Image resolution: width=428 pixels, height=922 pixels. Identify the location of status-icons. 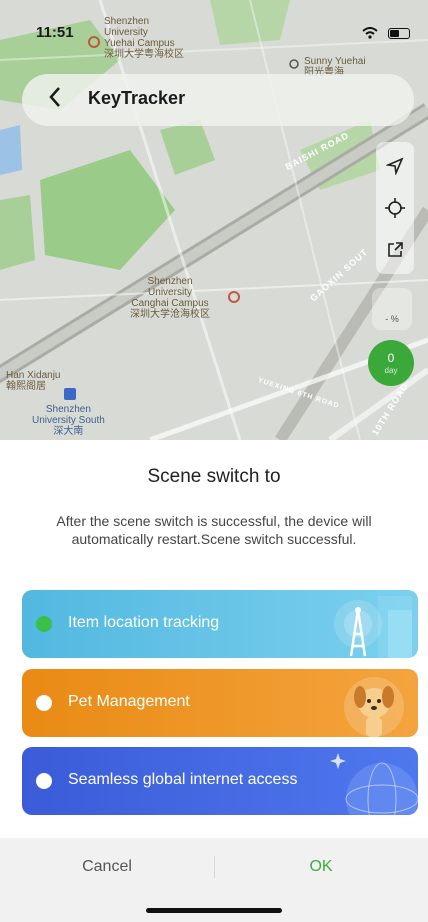
(386, 32).